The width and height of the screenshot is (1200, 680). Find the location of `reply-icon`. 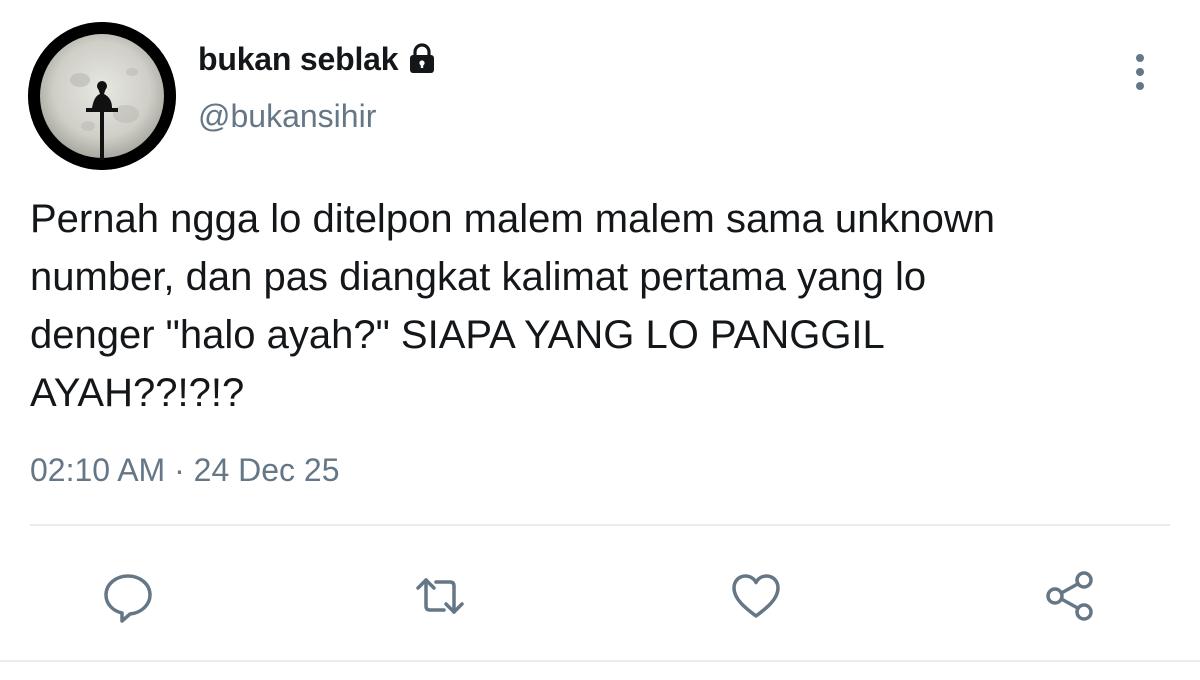

reply-icon is located at coordinates (128, 598).